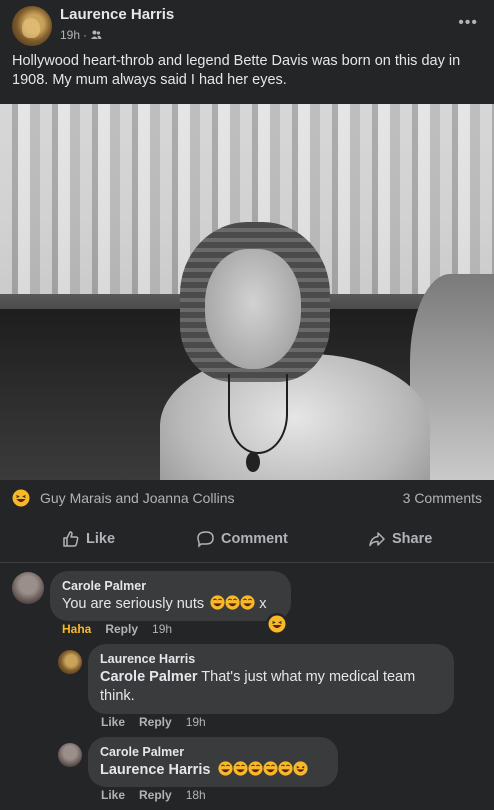  What do you see at coordinates (412, 539) in the screenshot?
I see `share-label: Share` at bounding box center [412, 539].